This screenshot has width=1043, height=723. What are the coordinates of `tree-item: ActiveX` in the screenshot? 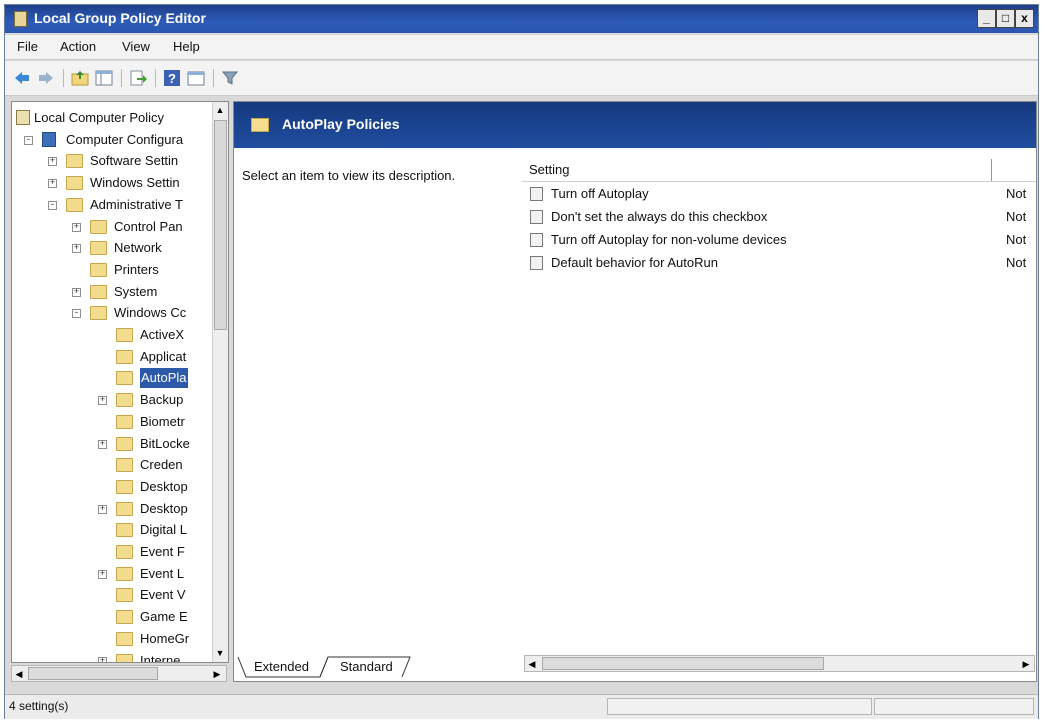 It's located at (112, 335).